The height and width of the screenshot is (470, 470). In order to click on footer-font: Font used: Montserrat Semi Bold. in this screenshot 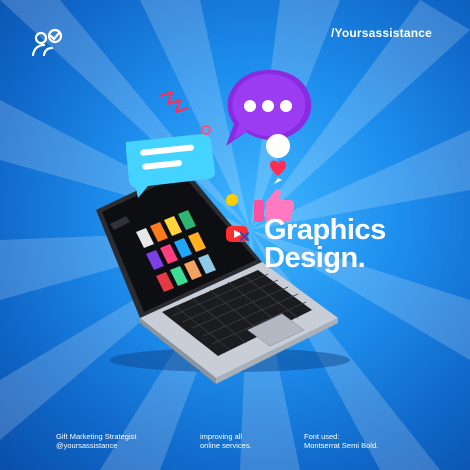, I will do `click(341, 441)`.